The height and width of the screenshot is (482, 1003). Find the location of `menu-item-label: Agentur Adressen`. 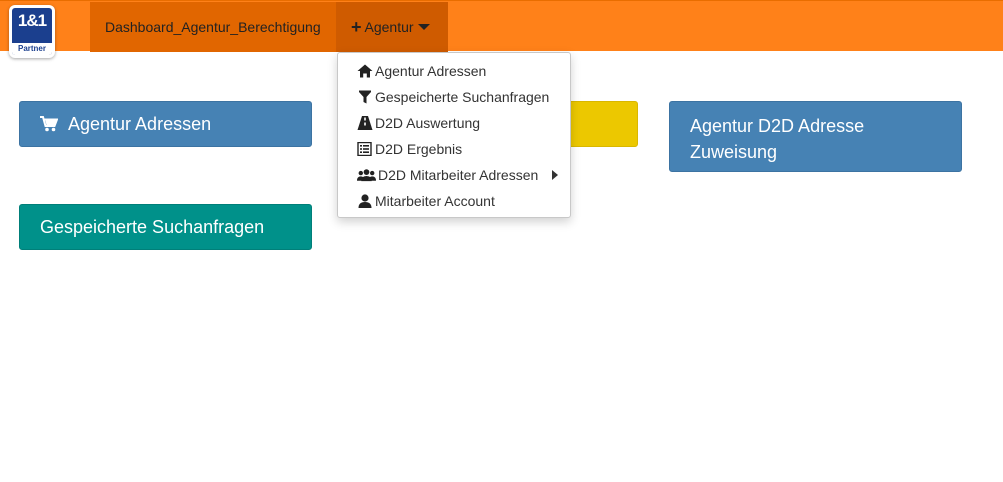

menu-item-label: Agentur Adressen is located at coordinates (431, 71).